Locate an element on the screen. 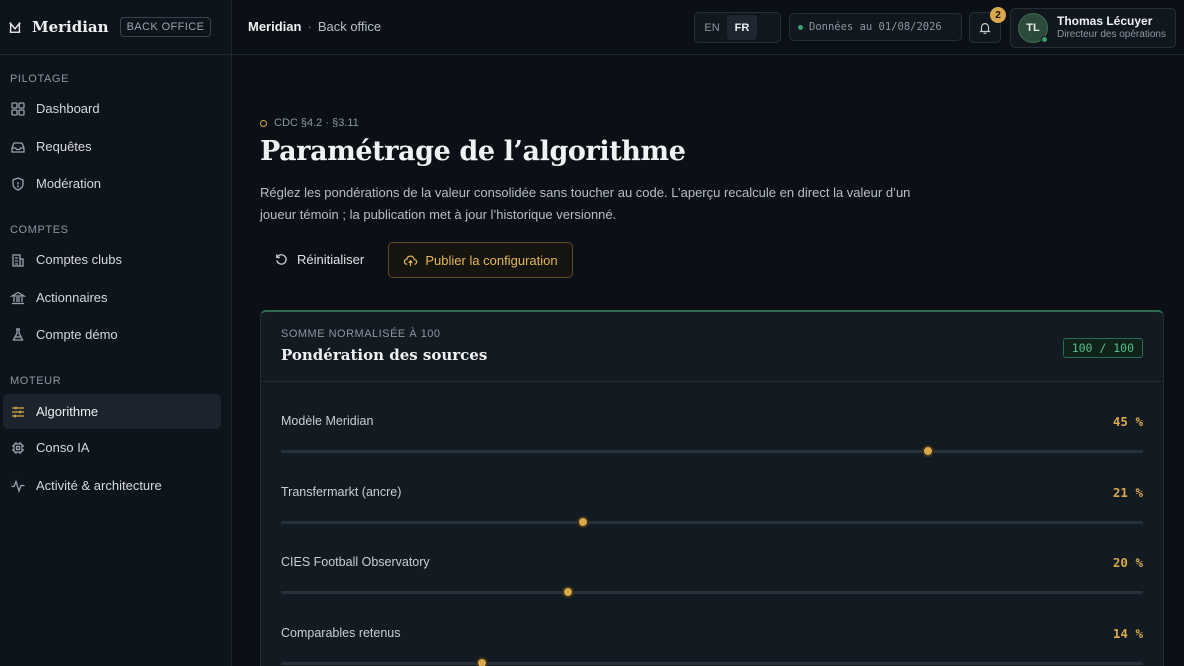 The width and height of the screenshot is (1184, 666). spec-reference: CDC §4.2 · §3.11 is located at coordinates (309, 123).